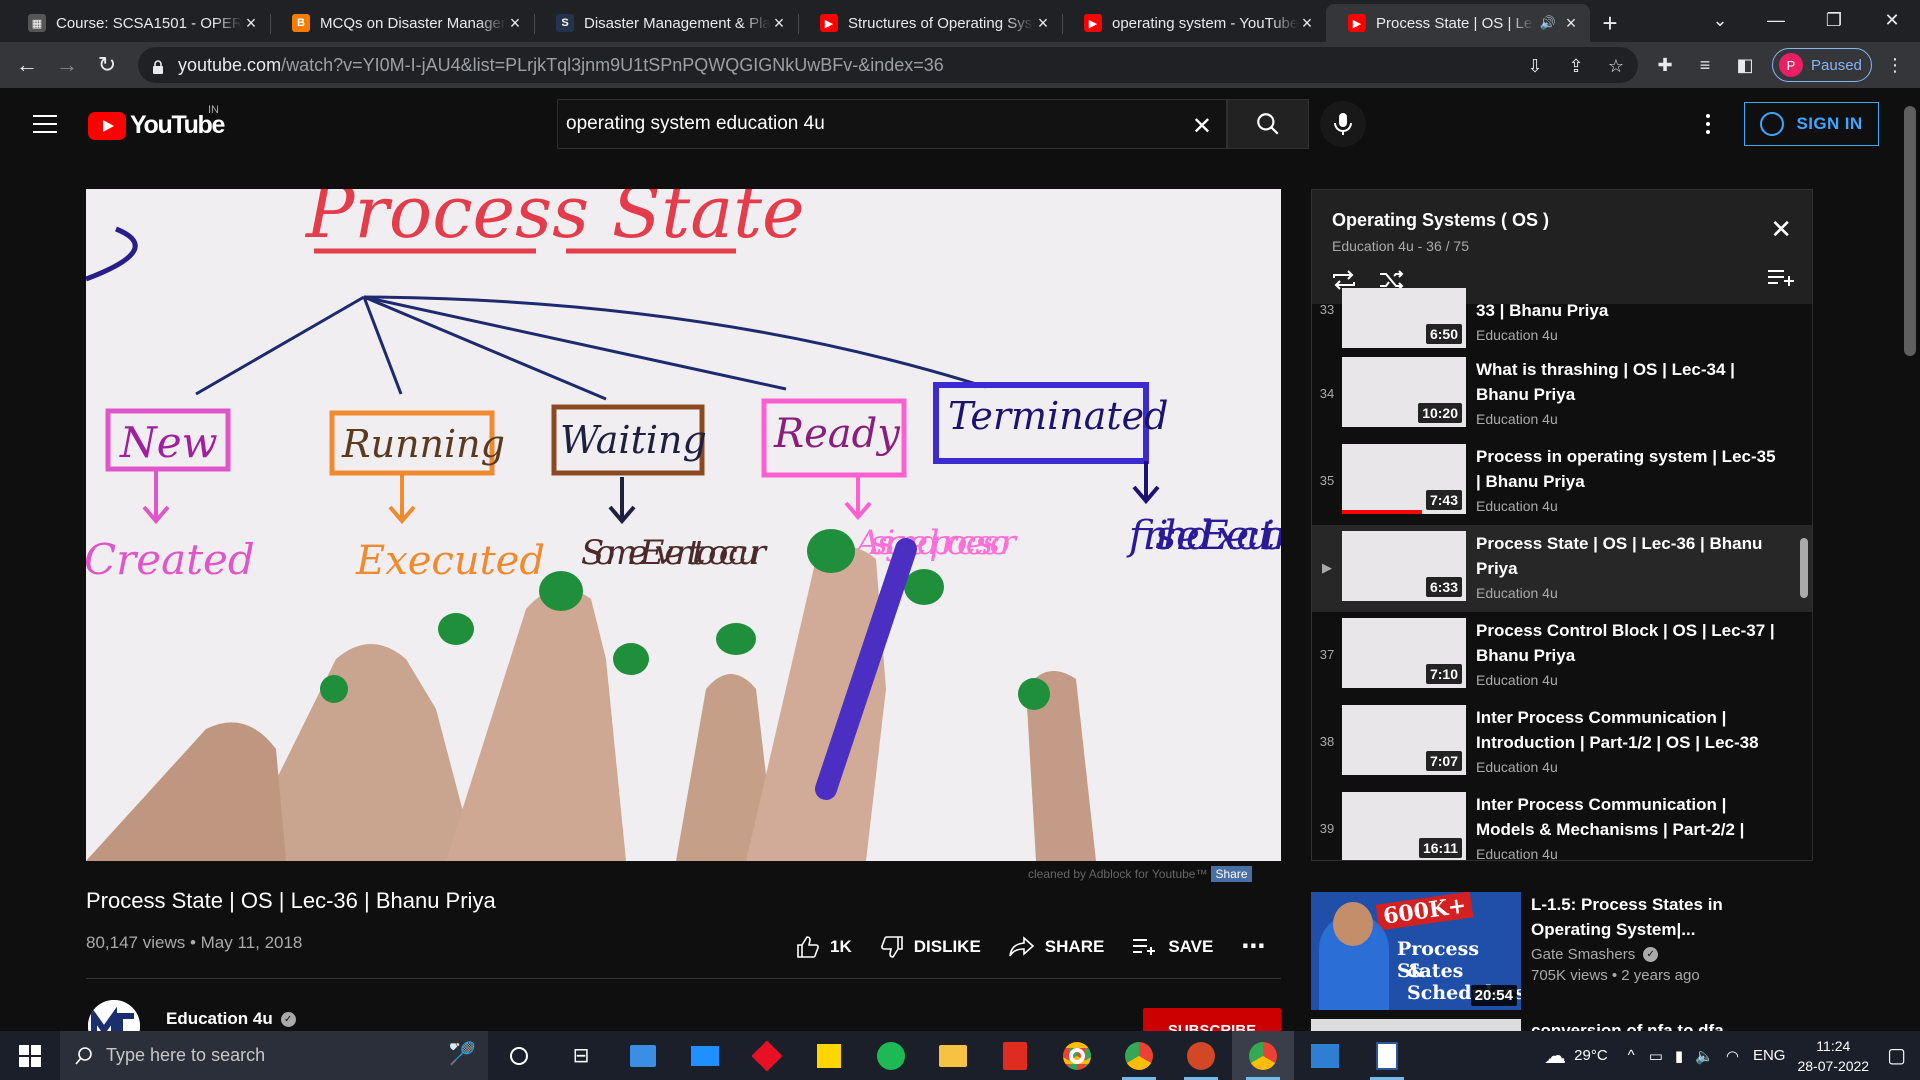 Image resolution: width=1920 pixels, height=1080 pixels. What do you see at coordinates (1254, 946) in the screenshot?
I see `more-actions-icon: ⋯` at bounding box center [1254, 946].